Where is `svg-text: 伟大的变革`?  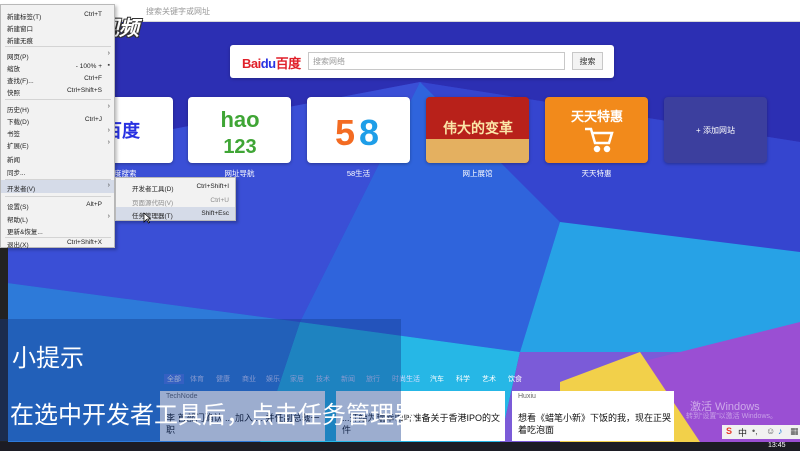
svg-text: 伟大的变革 is located at coordinates (478, 128).